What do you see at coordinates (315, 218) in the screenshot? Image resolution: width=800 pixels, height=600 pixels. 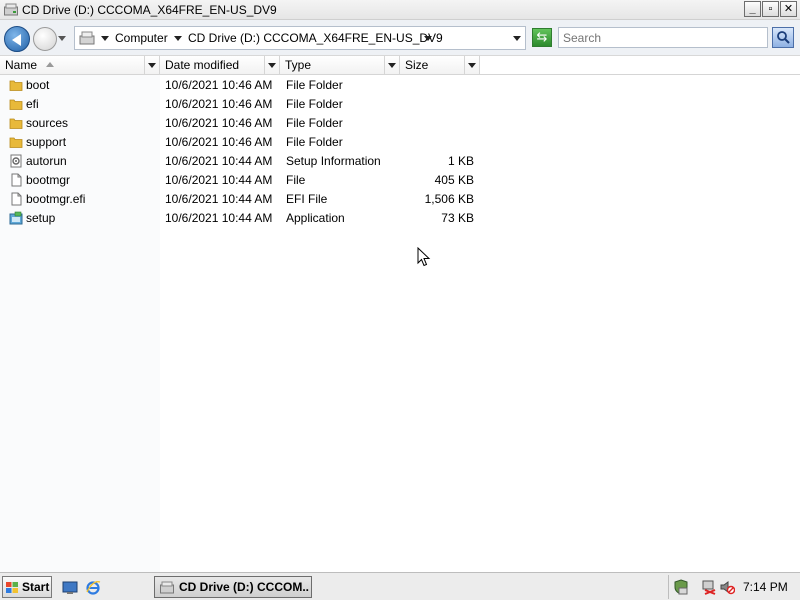 I see `file-type: Application` at bounding box center [315, 218].